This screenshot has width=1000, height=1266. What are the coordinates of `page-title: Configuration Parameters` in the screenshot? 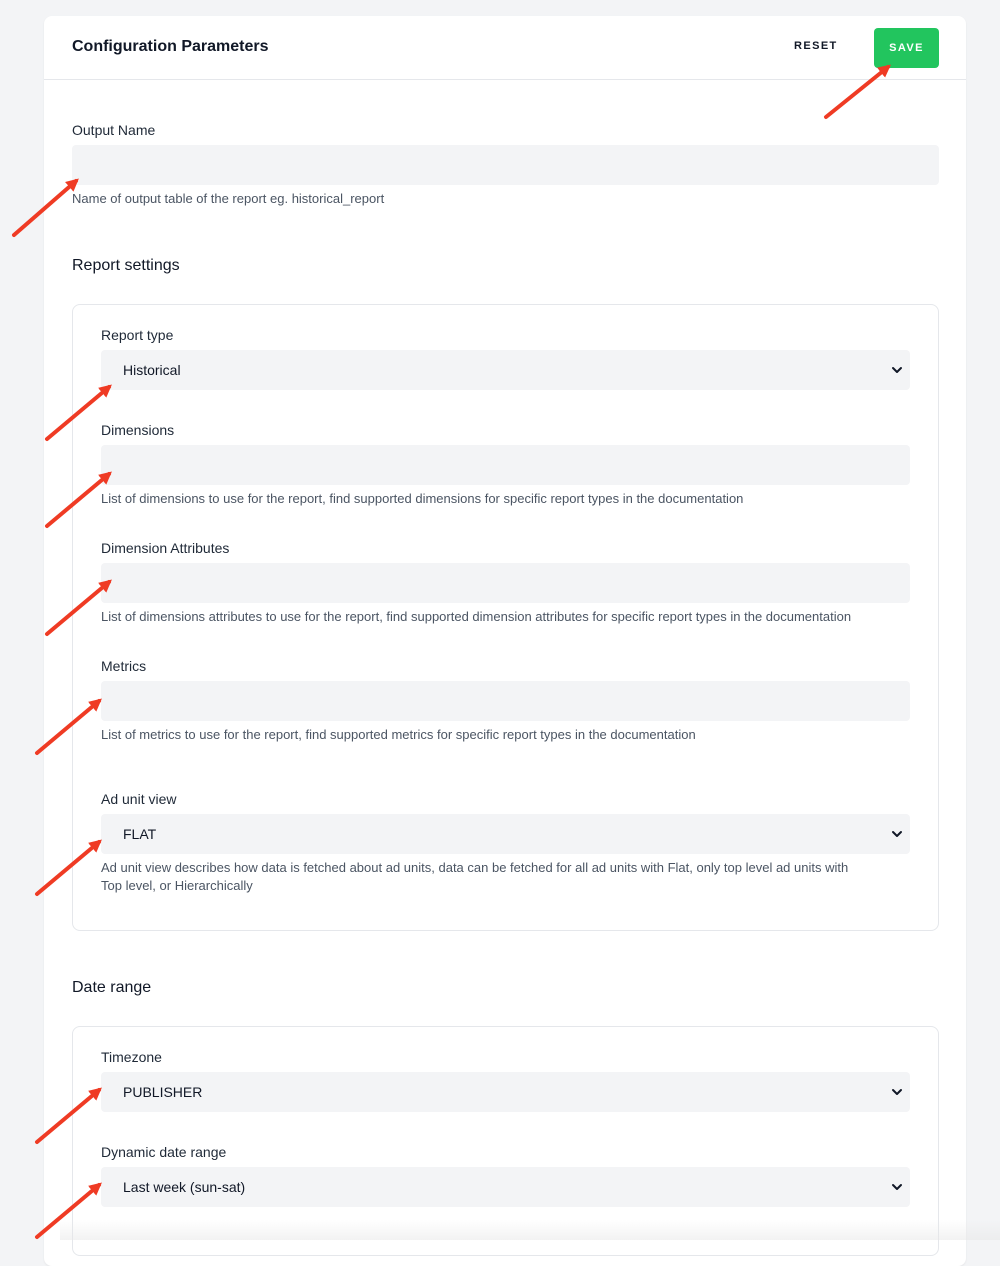 It's located at (170, 46).